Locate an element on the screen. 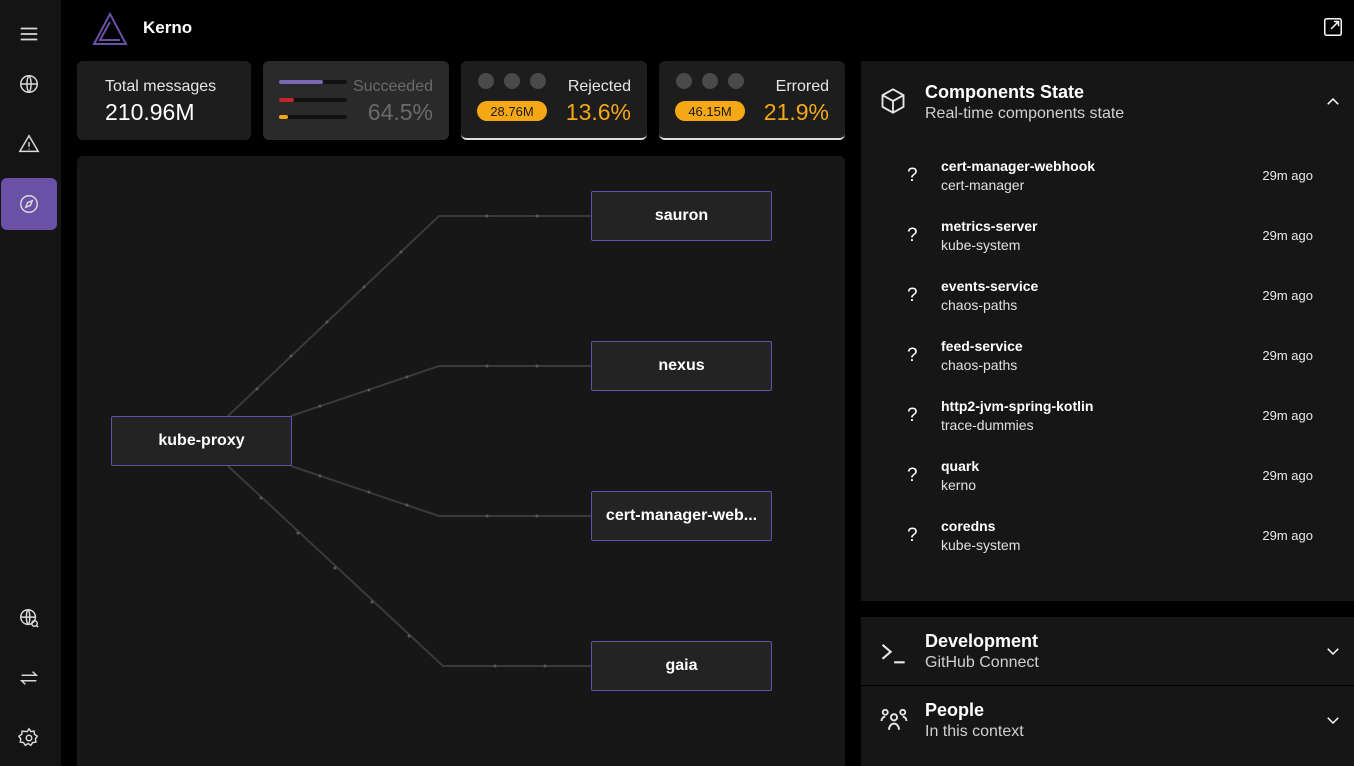 Image resolution: width=1354 pixels, height=766 pixels. chevron-up-icon is located at coordinates (1333, 102).